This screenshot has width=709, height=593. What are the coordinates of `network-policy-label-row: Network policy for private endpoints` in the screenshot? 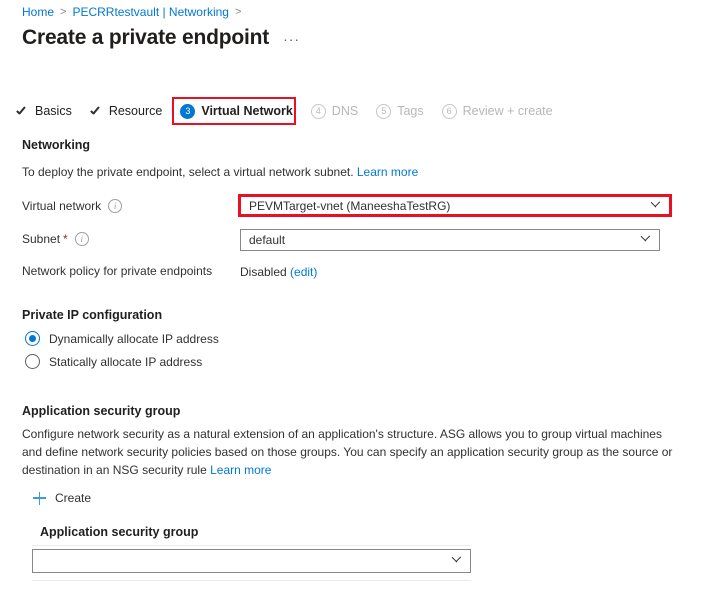 It's located at (117, 271).